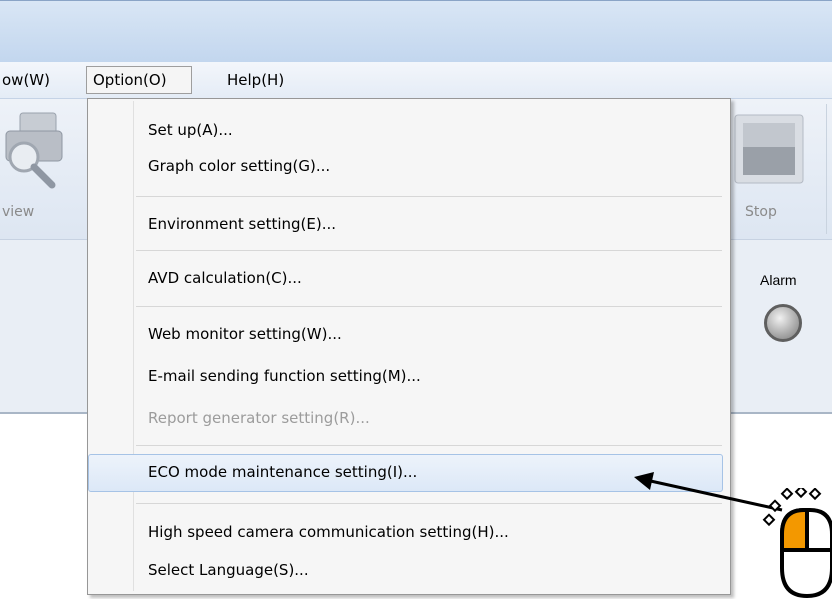 The image size is (832, 599). What do you see at coordinates (416, 80) in the screenshot?
I see `menu-bar: ow(W) Option(O) Help(H)` at bounding box center [416, 80].